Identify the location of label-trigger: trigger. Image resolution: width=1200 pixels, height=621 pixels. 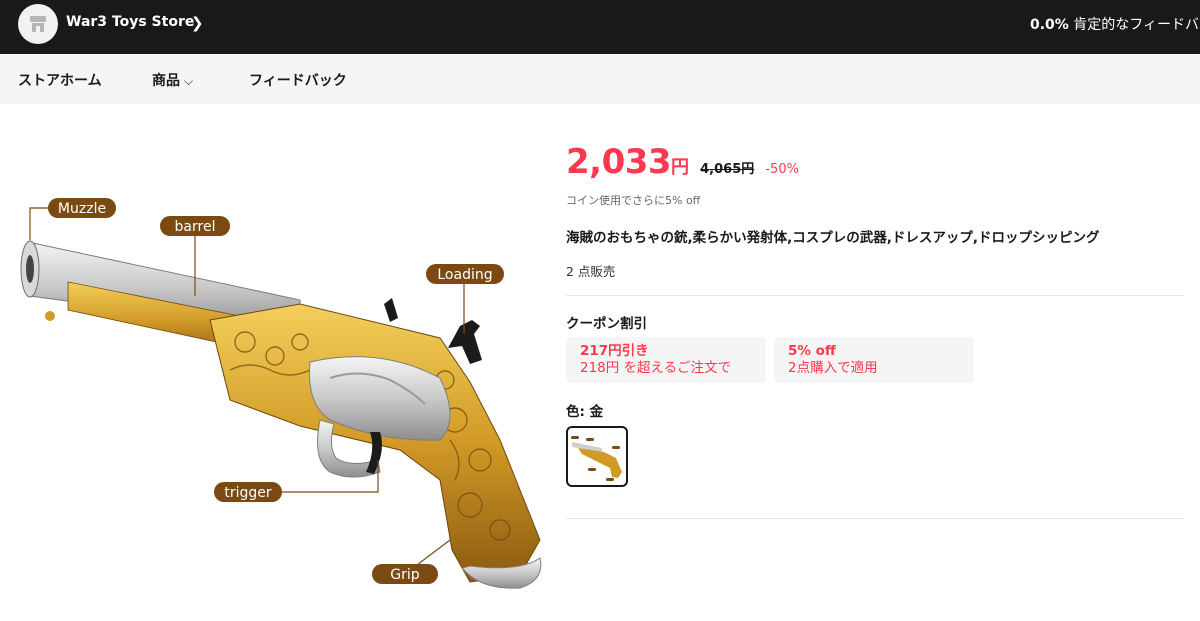
(248, 492).